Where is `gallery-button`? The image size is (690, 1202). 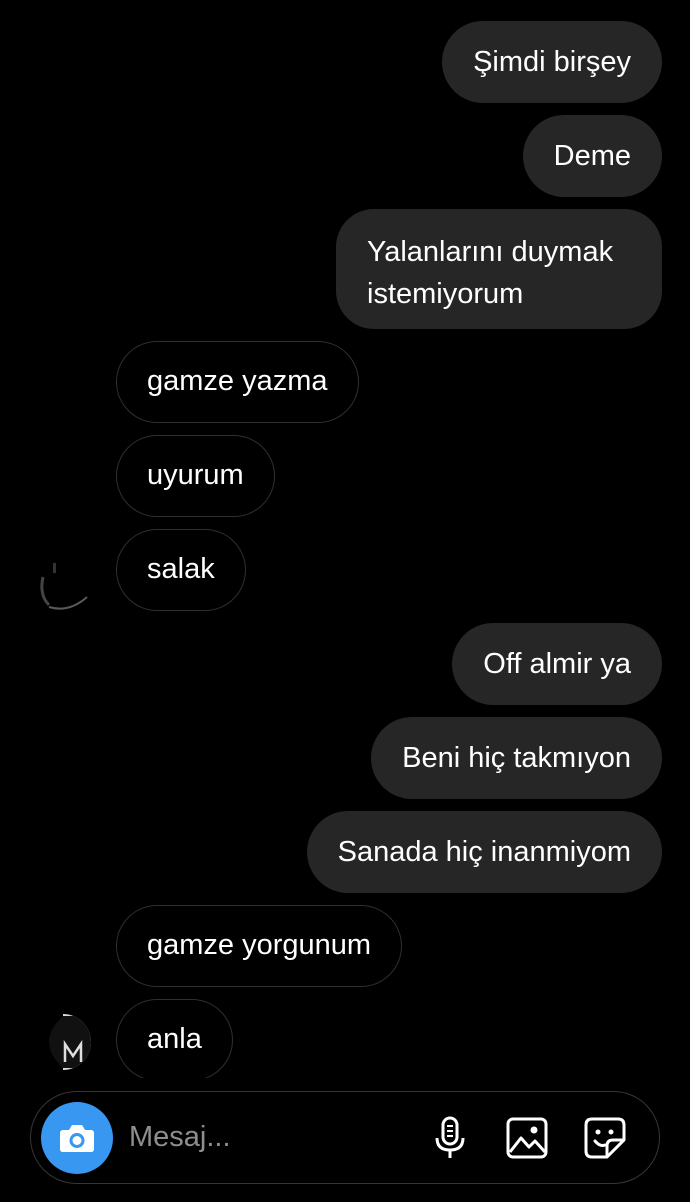
gallery-button is located at coordinates (527, 1138).